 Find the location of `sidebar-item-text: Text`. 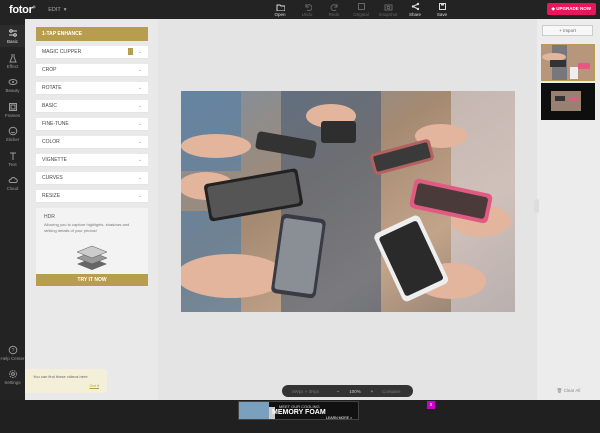

sidebar-item-text: Text is located at coordinates (12, 159).